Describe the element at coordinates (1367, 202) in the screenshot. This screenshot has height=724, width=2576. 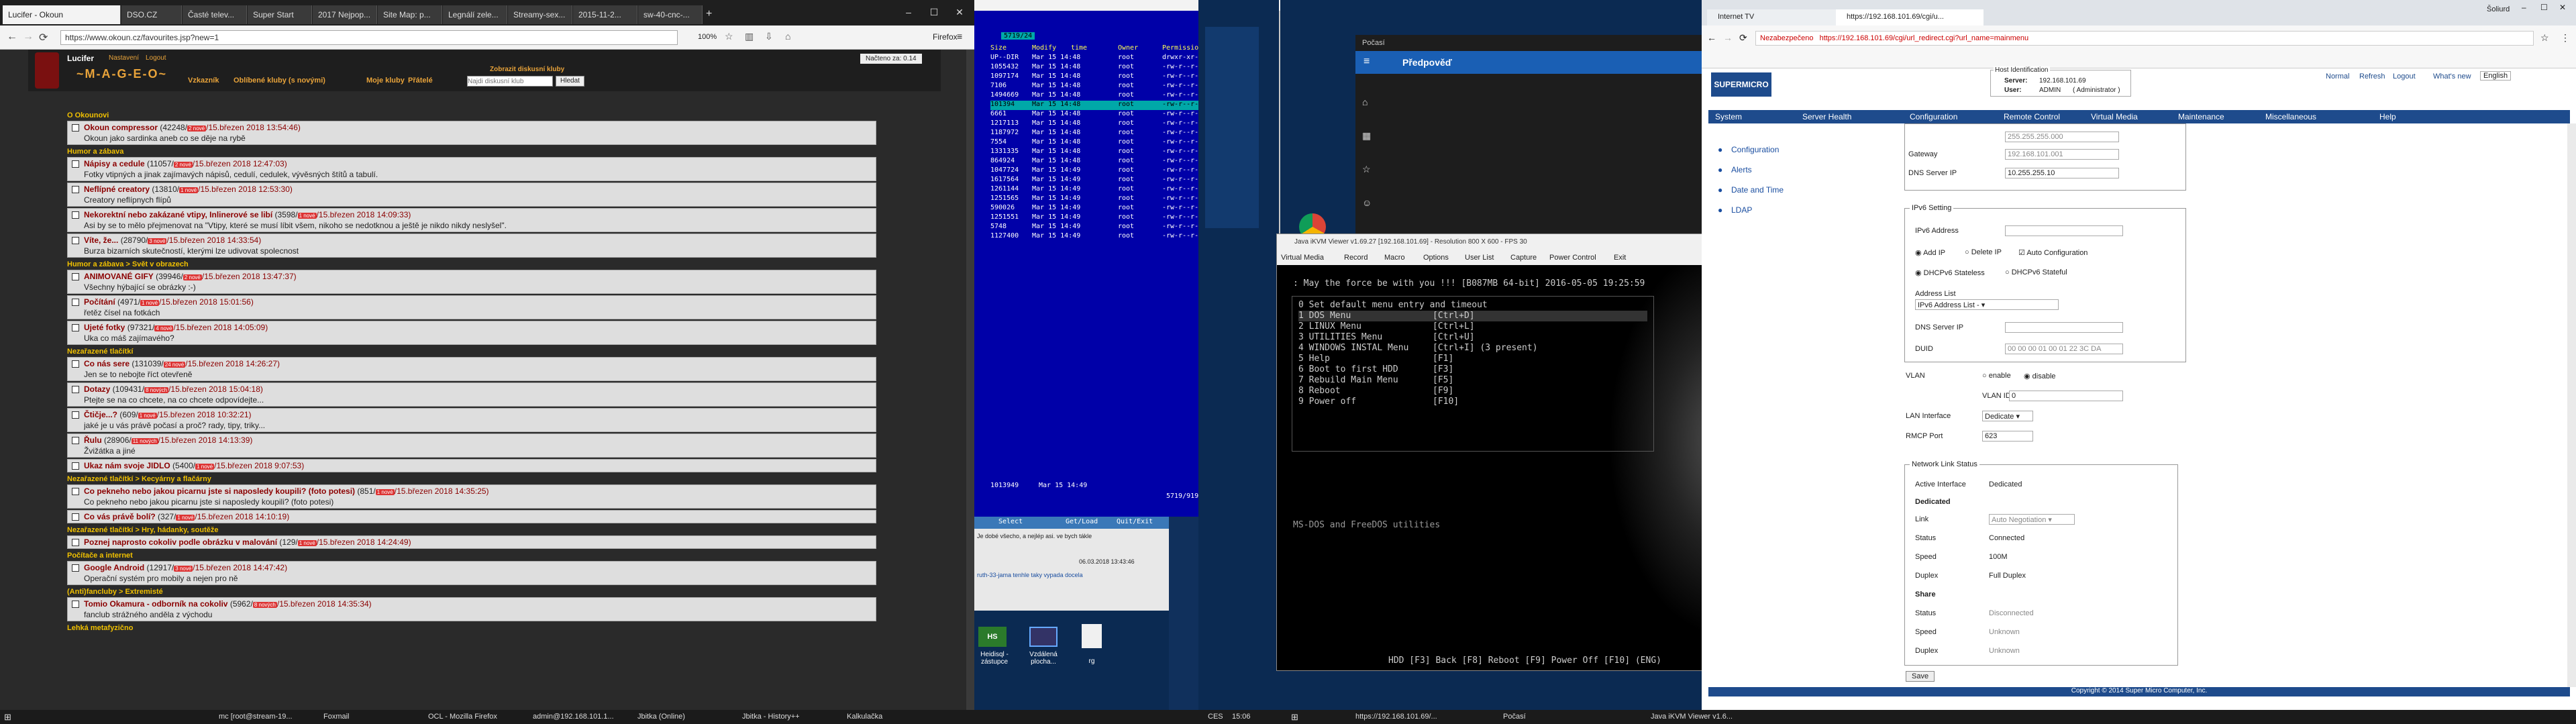
I see `pocasi-smile-icon: ☺` at that location.